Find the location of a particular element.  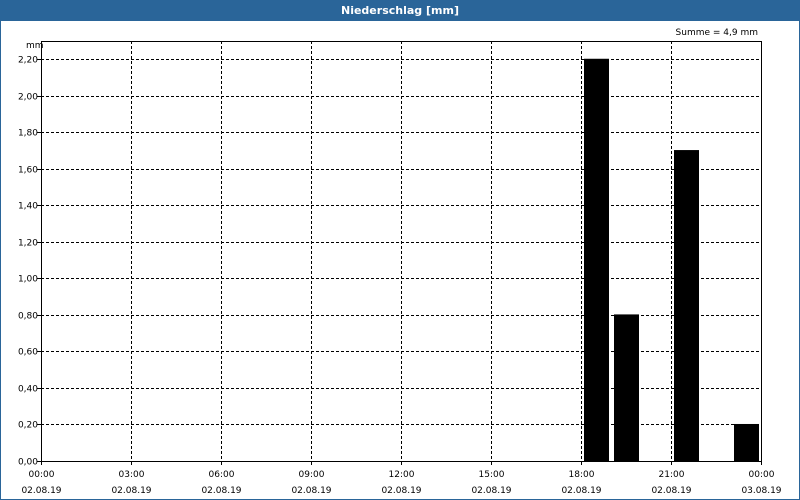

y-tick-label: 0,40 is located at coordinates (28, 390).